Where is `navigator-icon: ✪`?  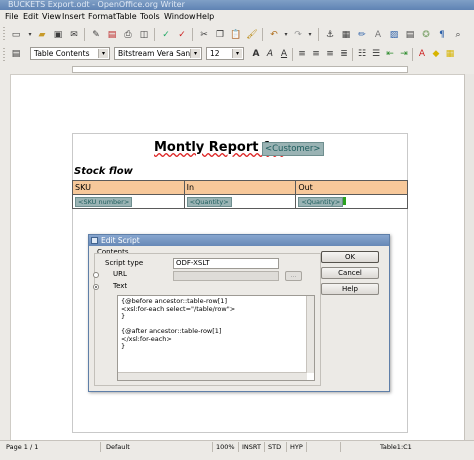 navigator-icon: ✪ is located at coordinates (426, 35).